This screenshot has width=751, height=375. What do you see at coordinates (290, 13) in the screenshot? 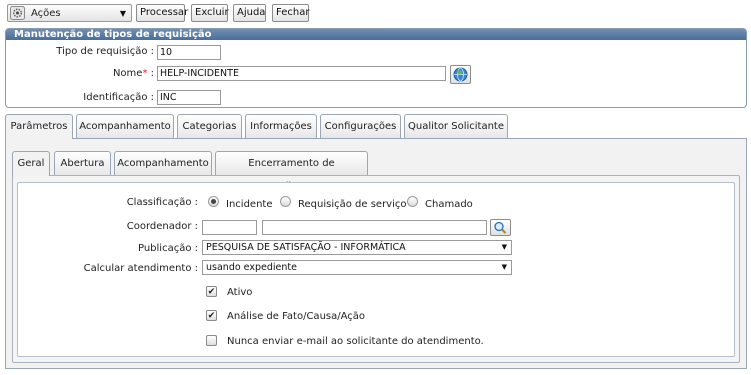
I see `close-button: Fechar` at bounding box center [290, 13].